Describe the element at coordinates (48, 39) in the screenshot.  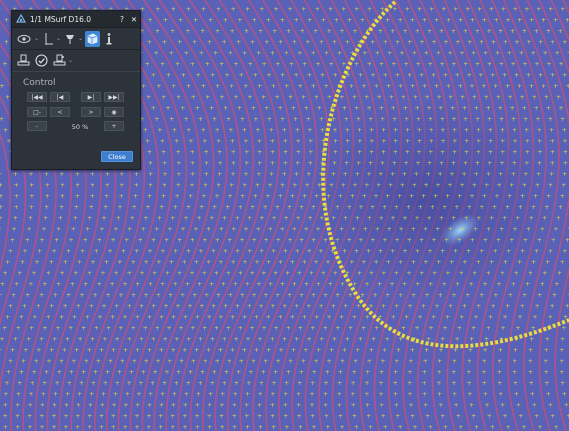
I see `line-tool-icon` at that location.